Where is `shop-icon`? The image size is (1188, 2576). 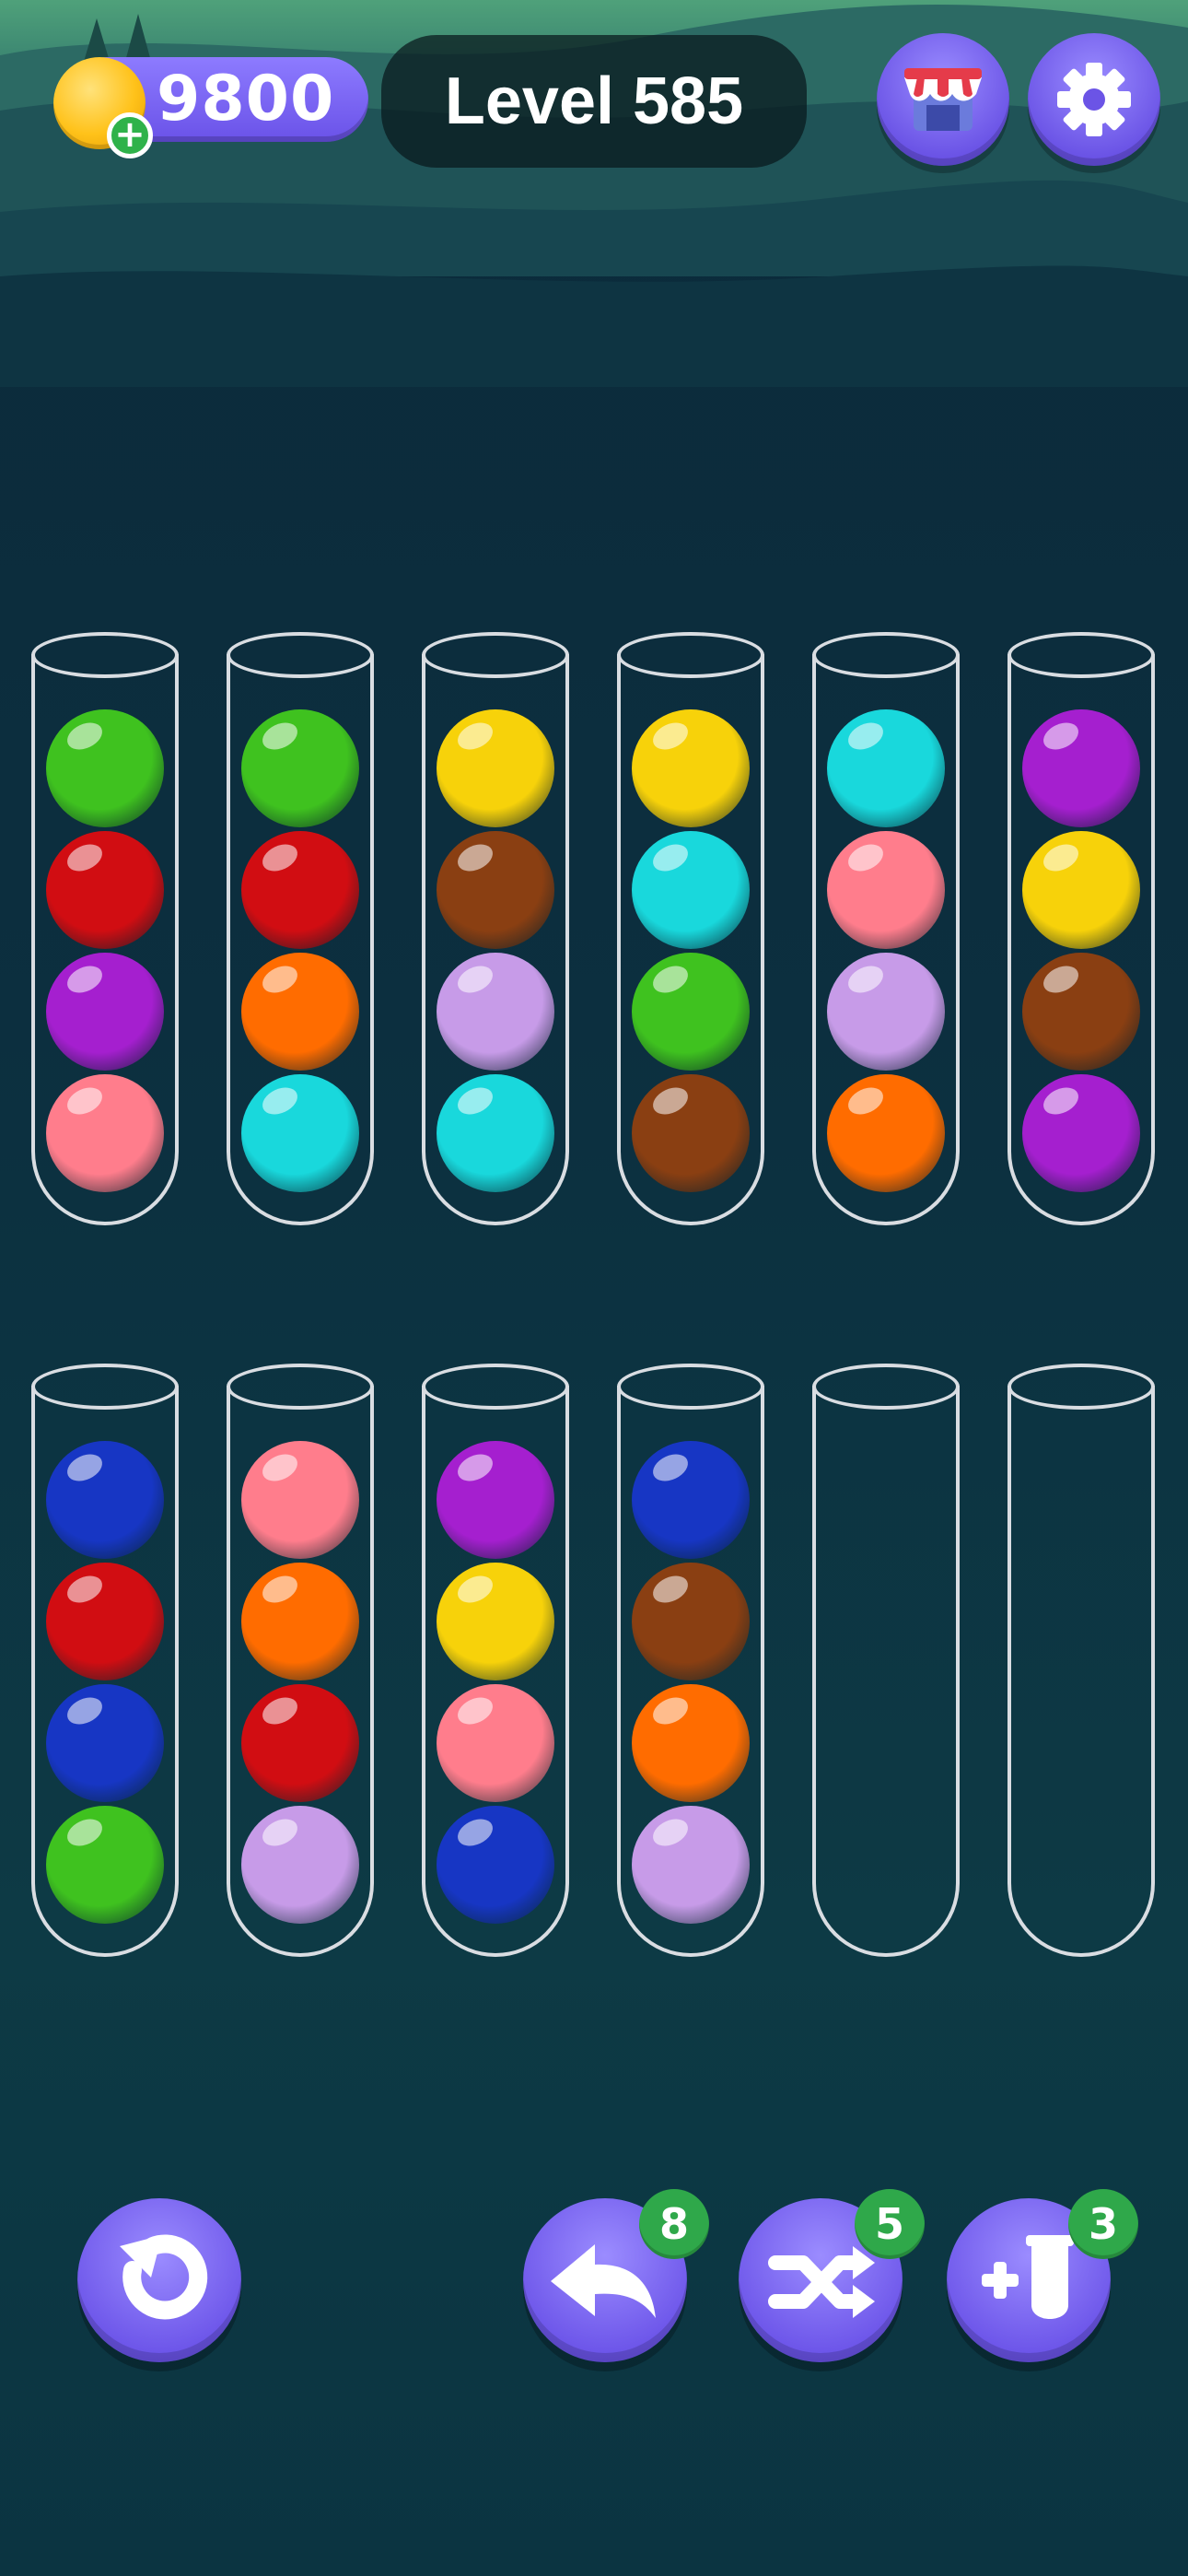 shop-icon is located at coordinates (943, 99).